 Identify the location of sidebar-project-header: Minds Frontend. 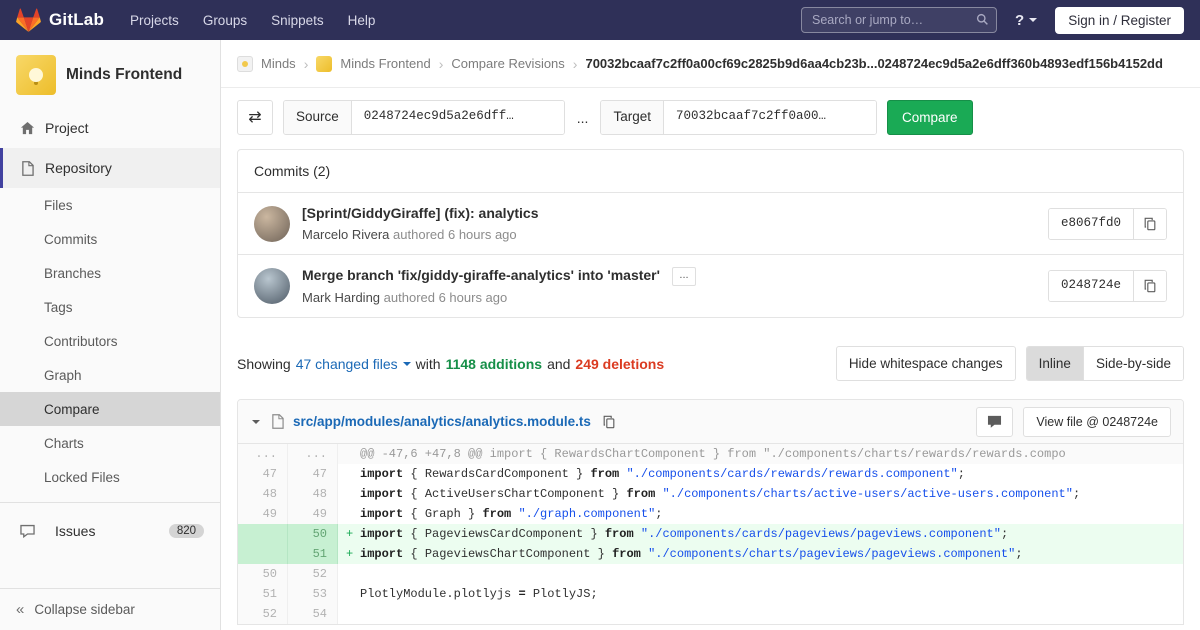
(110, 74).